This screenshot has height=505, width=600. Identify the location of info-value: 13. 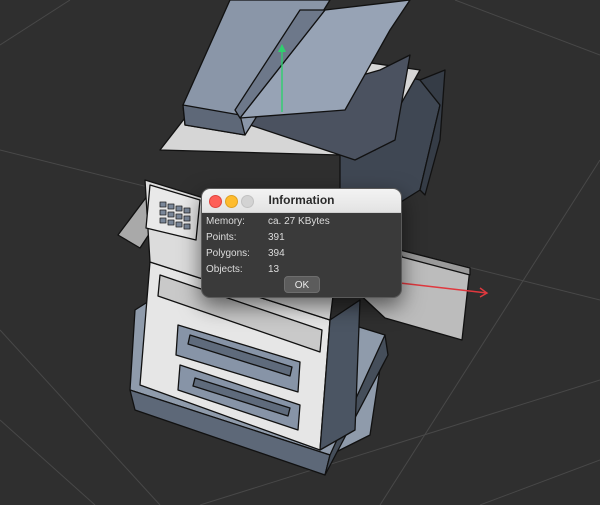
(274, 269).